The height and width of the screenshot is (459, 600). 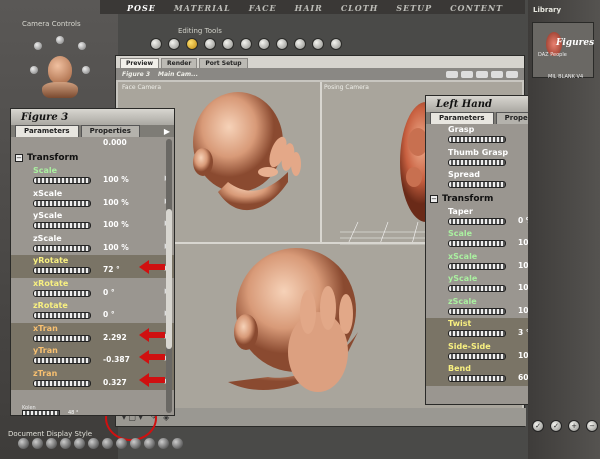 What do you see at coordinates (563, 50) in the screenshot?
I see `library-box` at bounding box center [563, 50].